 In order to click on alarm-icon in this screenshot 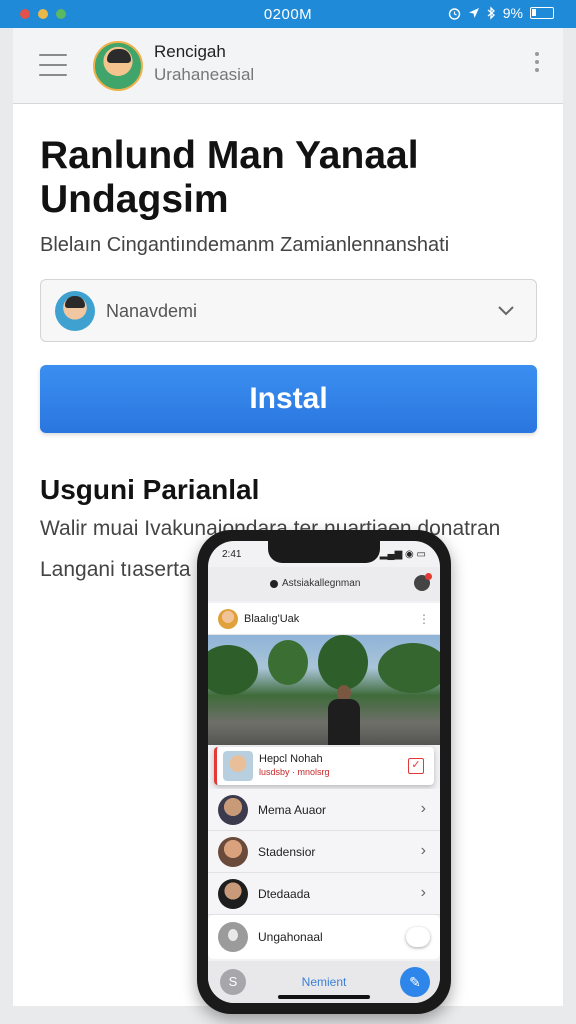, I will do `click(454, 13)`.